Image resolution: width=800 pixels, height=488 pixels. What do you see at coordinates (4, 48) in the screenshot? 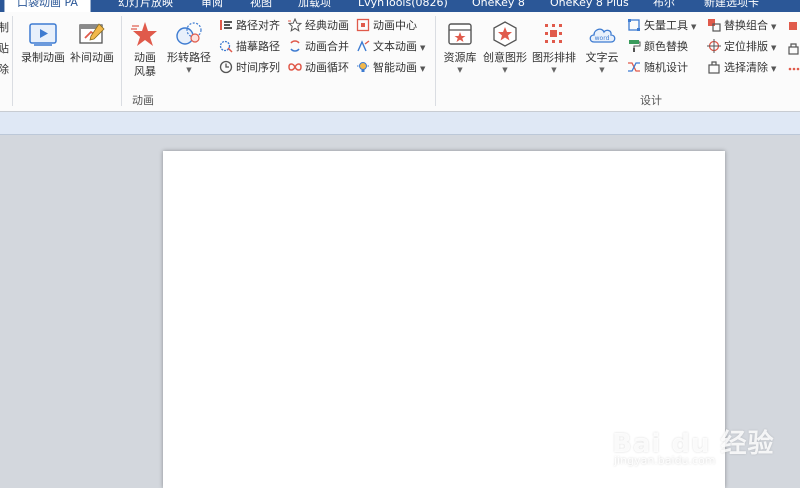
I see `cut-label-paste: 贴` at bounding box center [4, 48].